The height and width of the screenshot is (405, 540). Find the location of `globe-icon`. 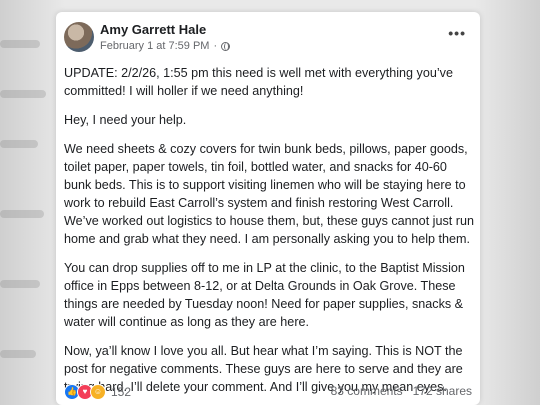

globe-icon is located at coordinates (226, 46).